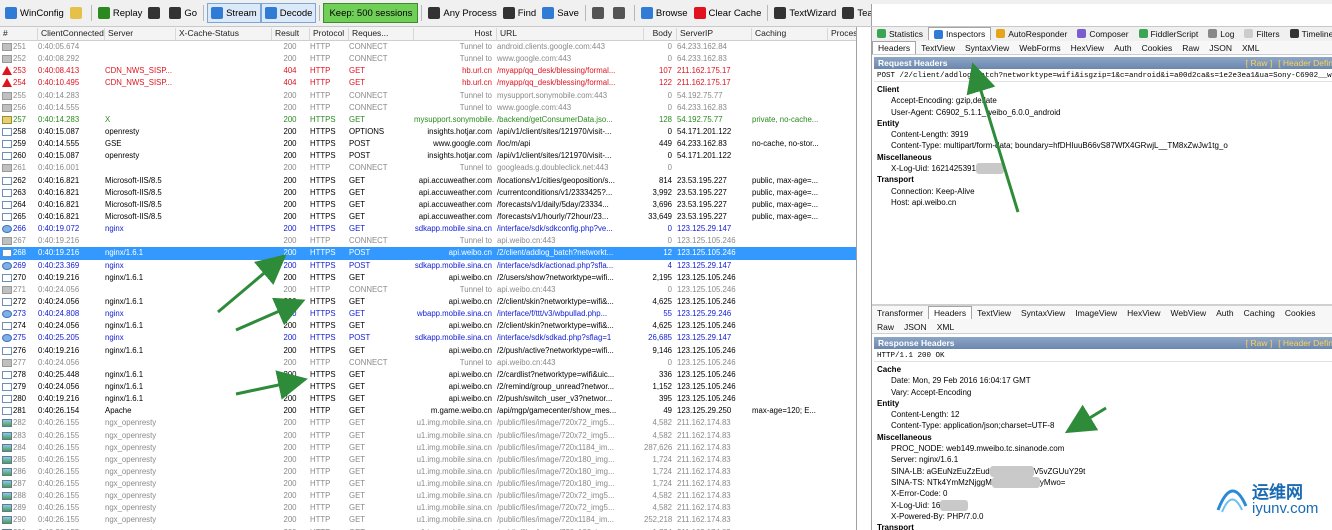 The image size is (1332, 530). I want to click on column-header-3: X-Cache-Status, so click(224, 34).